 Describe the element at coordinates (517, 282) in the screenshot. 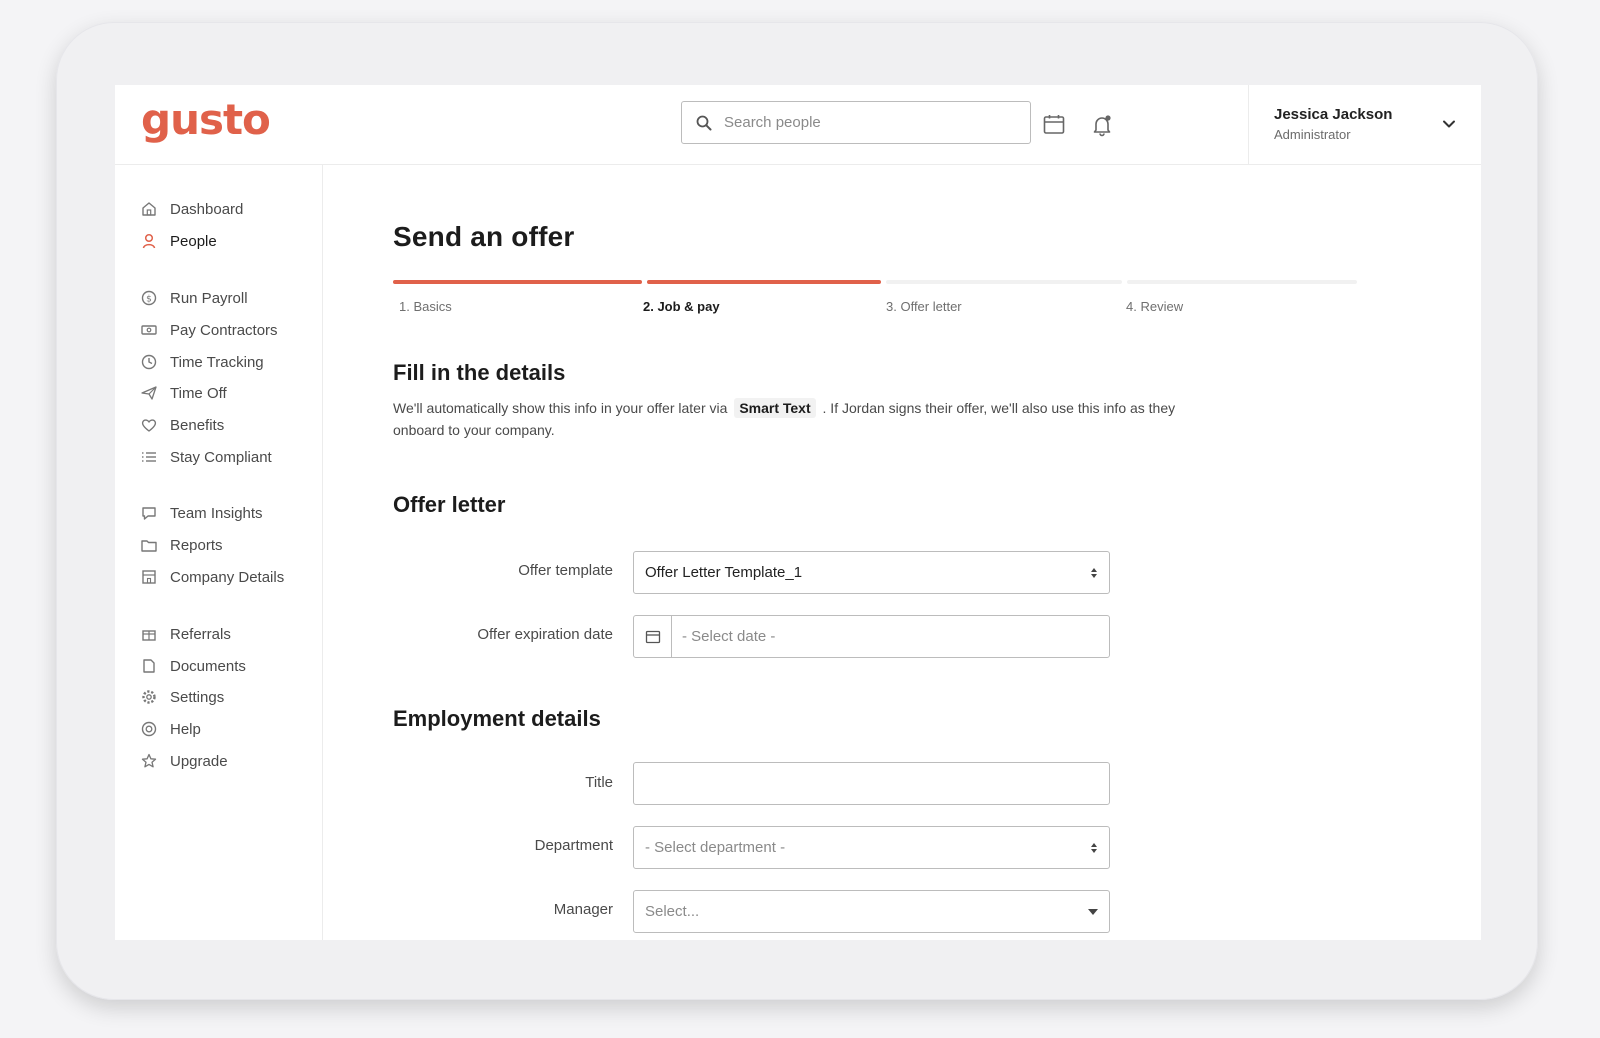

I see `step-progress-basics` at that location.